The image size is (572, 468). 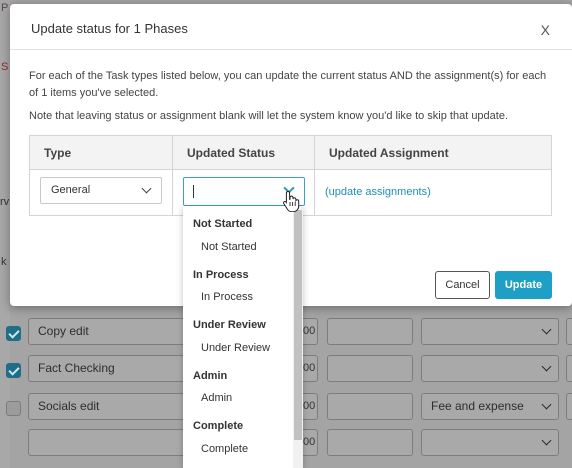 What do you see at coordinates (290, 153) in the screenshot?
I see `grid-header: Type Updated Status Updated Assignment` at bounding box center [290, 153].